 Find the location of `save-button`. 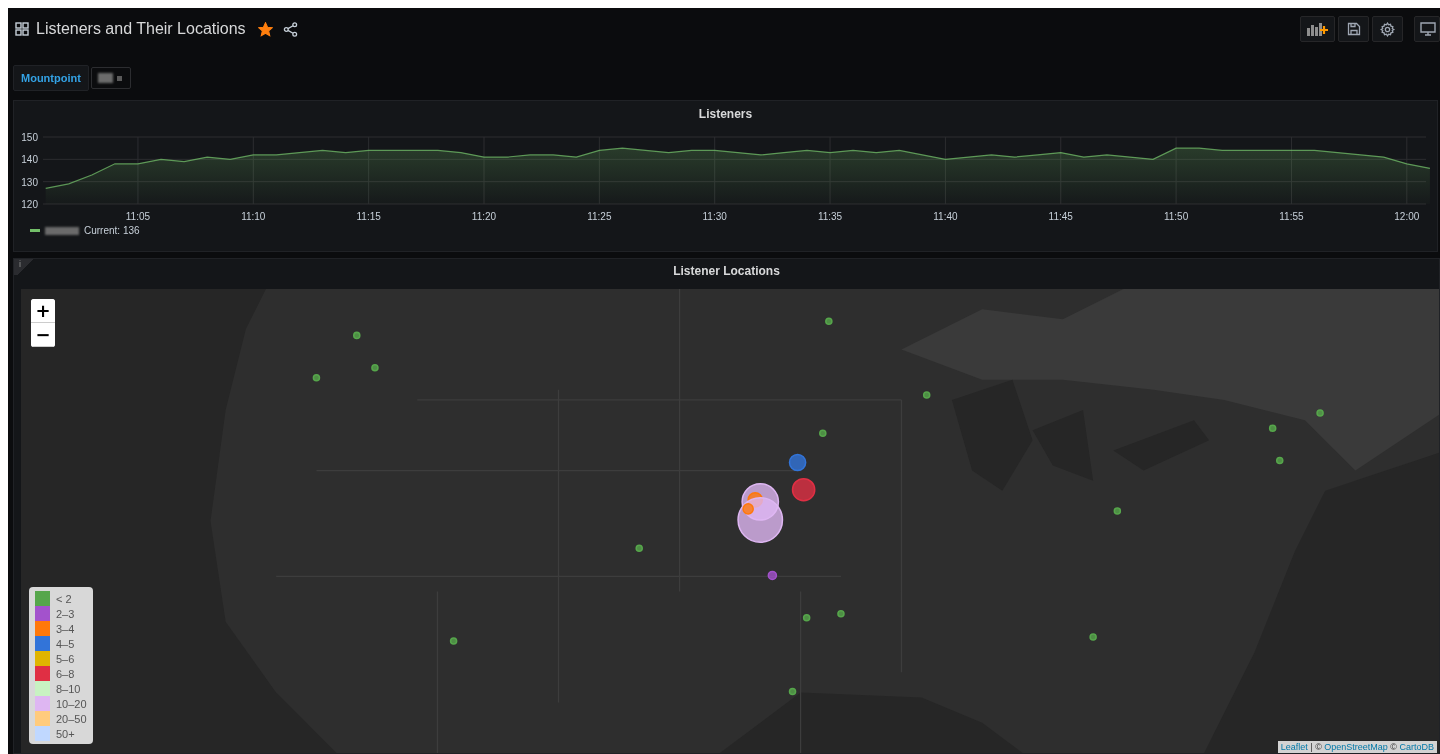

save-button is located at coordinates (1353, 29).